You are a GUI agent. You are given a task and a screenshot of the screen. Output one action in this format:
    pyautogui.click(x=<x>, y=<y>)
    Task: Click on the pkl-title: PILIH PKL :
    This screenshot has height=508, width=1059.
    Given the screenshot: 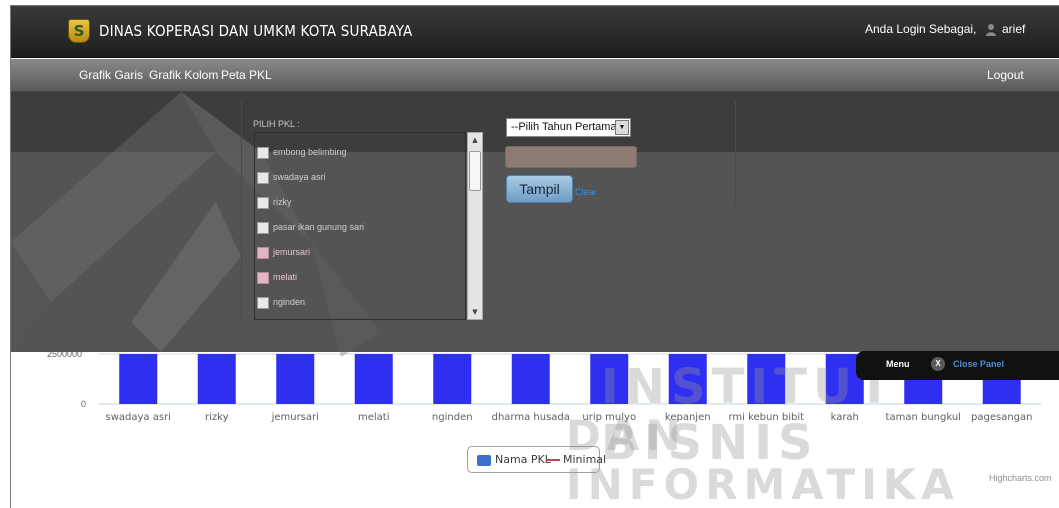 What is the action you would take?
    pyautogui.click(x=276, y=124)
    